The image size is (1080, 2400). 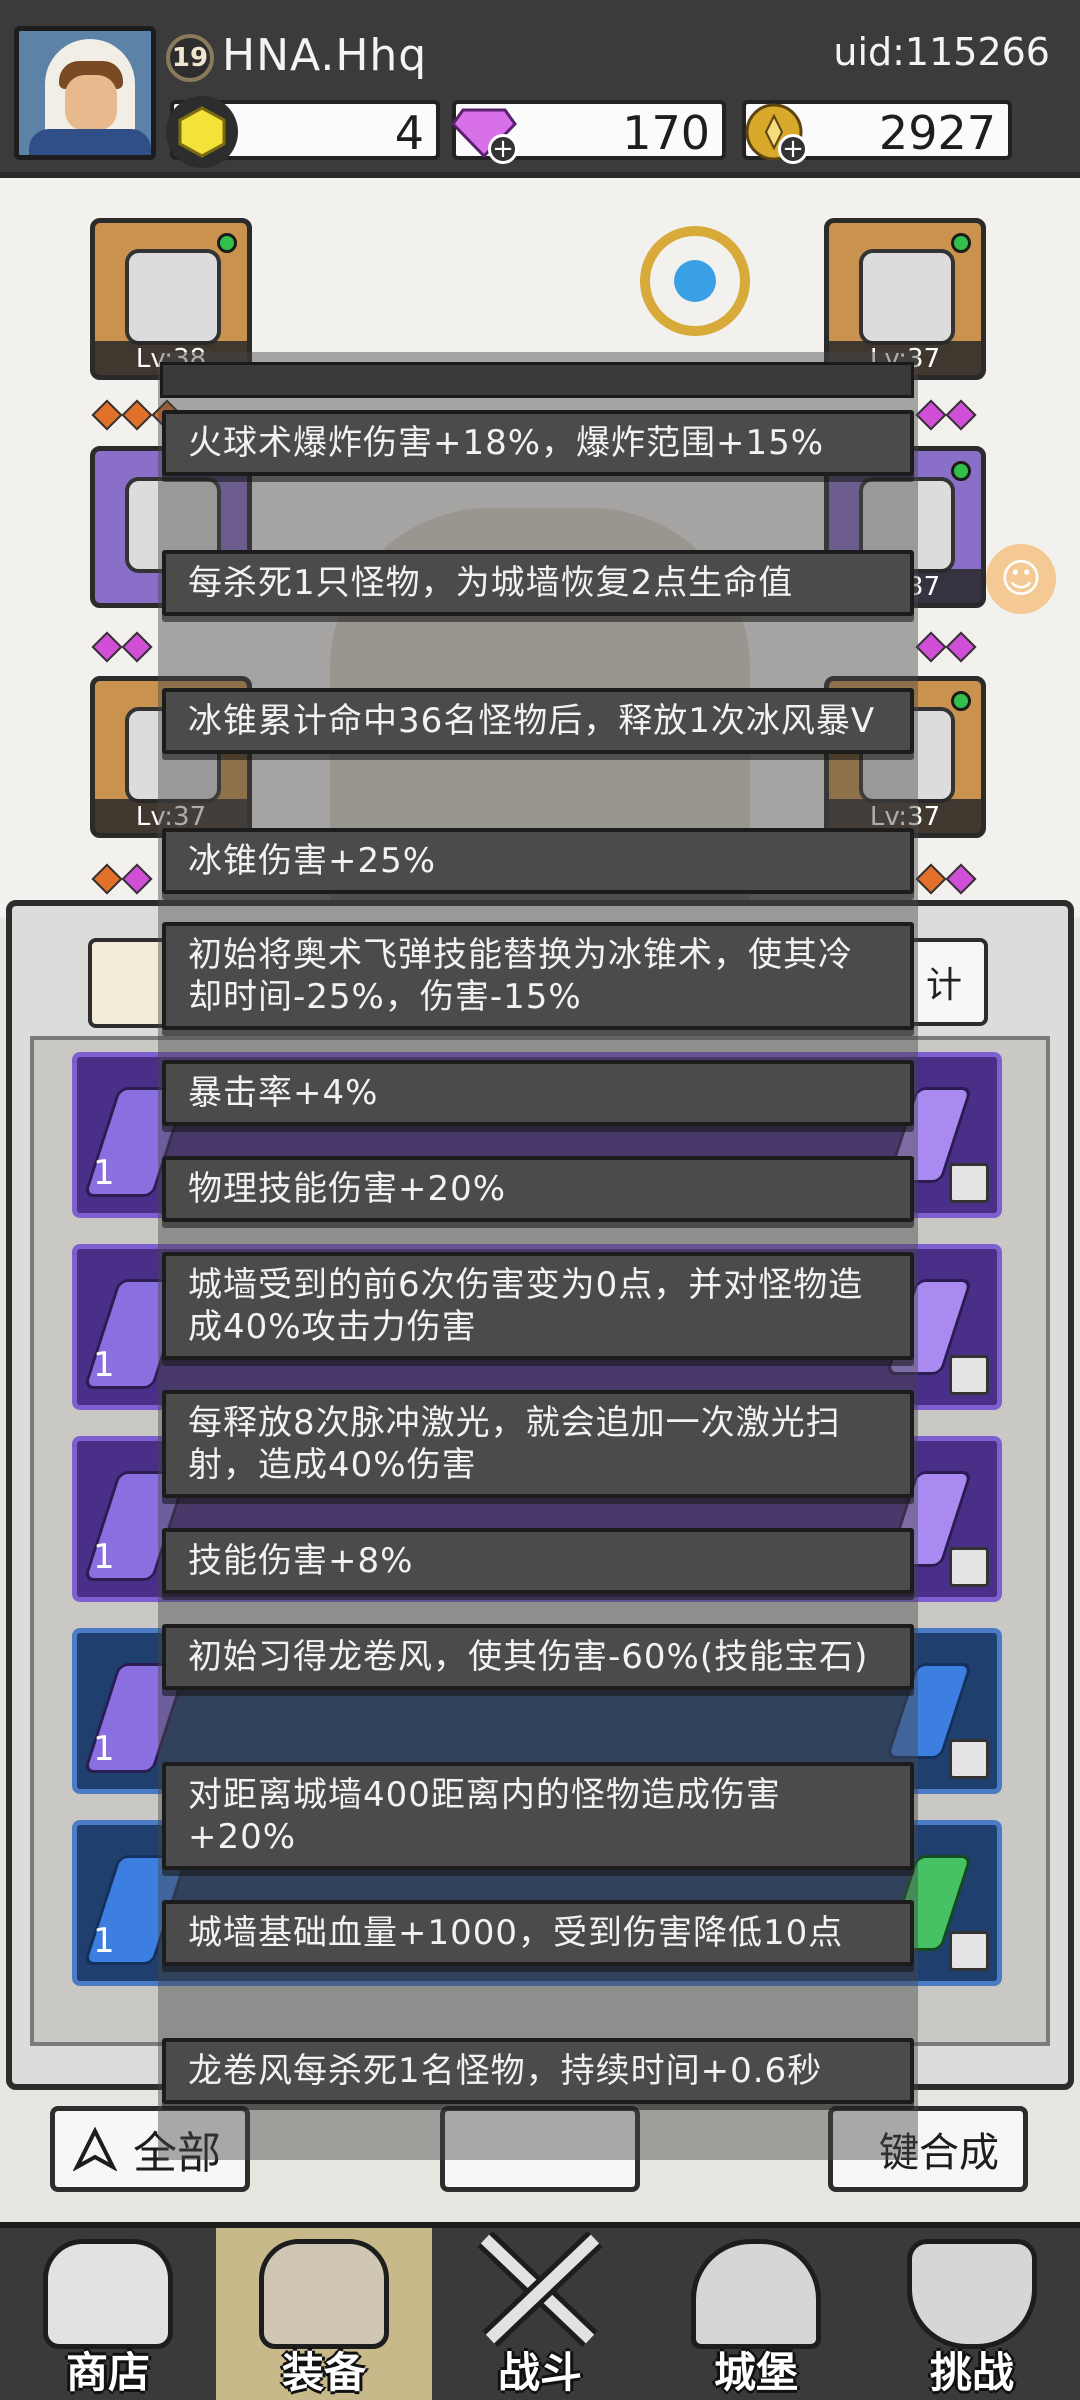 I want to click on diamond-counter: + 170, so click(x=588, y=132).